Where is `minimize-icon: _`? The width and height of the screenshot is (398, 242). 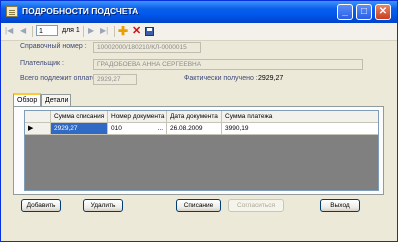 minimize-icon: _ is located at coordinates (345, 11).